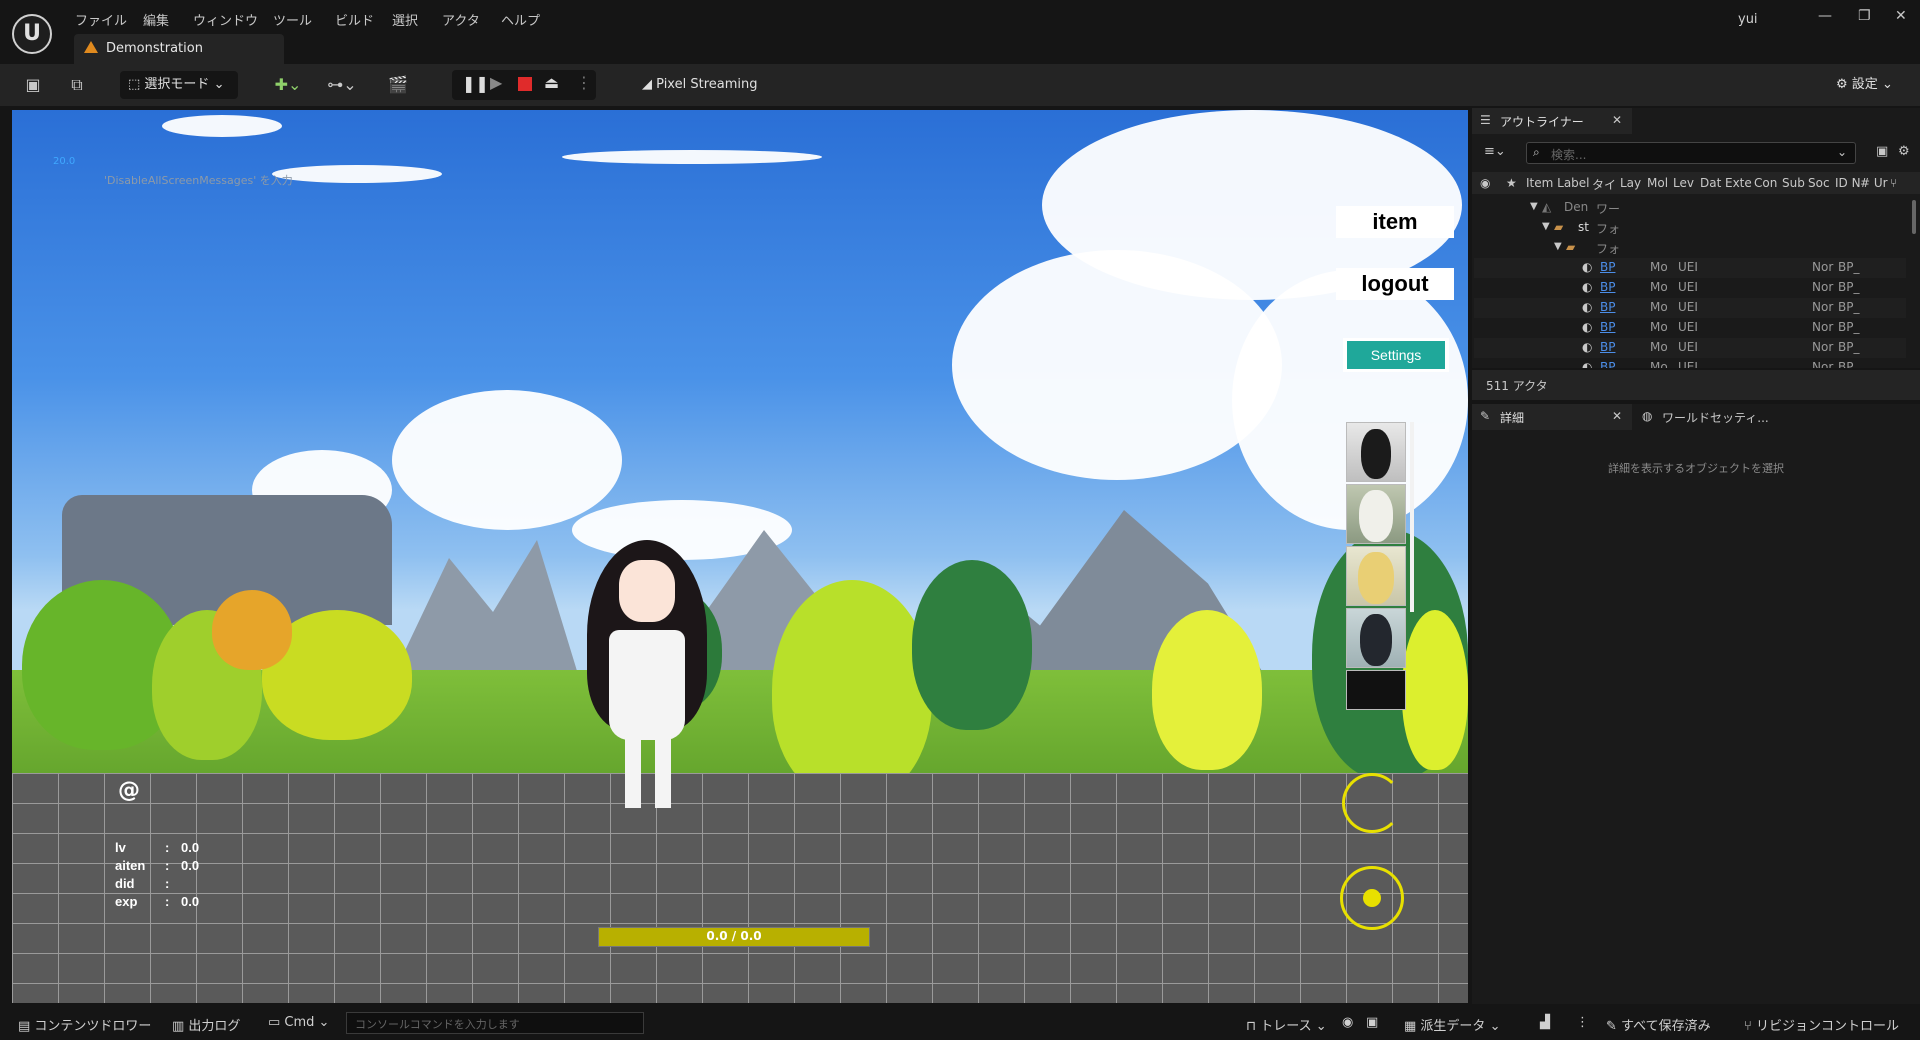 Image resolution: width=1920 pixels, height=1040 pixels. What do you see at coordinates (495, 1023) in the screenshot?
I see `console-input: コンソールコマンドを入力します` at bounding box center [495, 1023].